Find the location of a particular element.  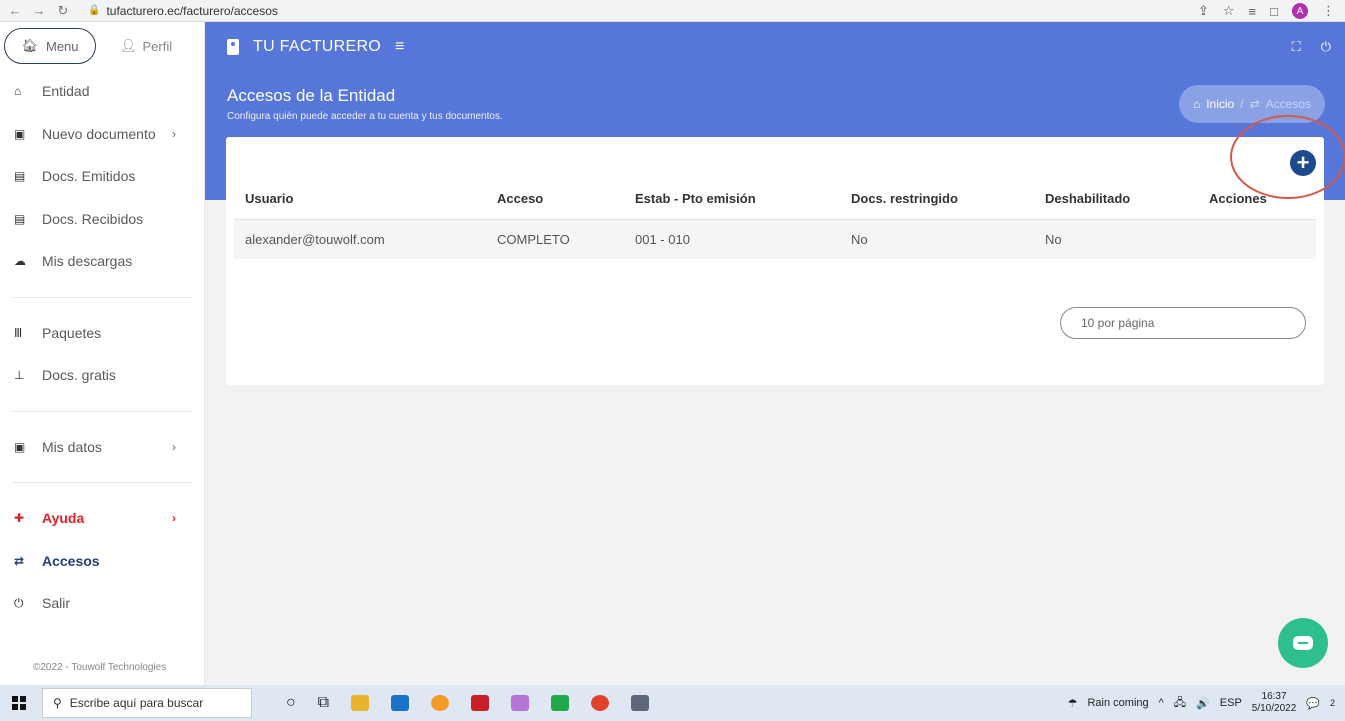

sidebar-item-entidad: ⌂ Entidad is located at coordinates (102, 91).